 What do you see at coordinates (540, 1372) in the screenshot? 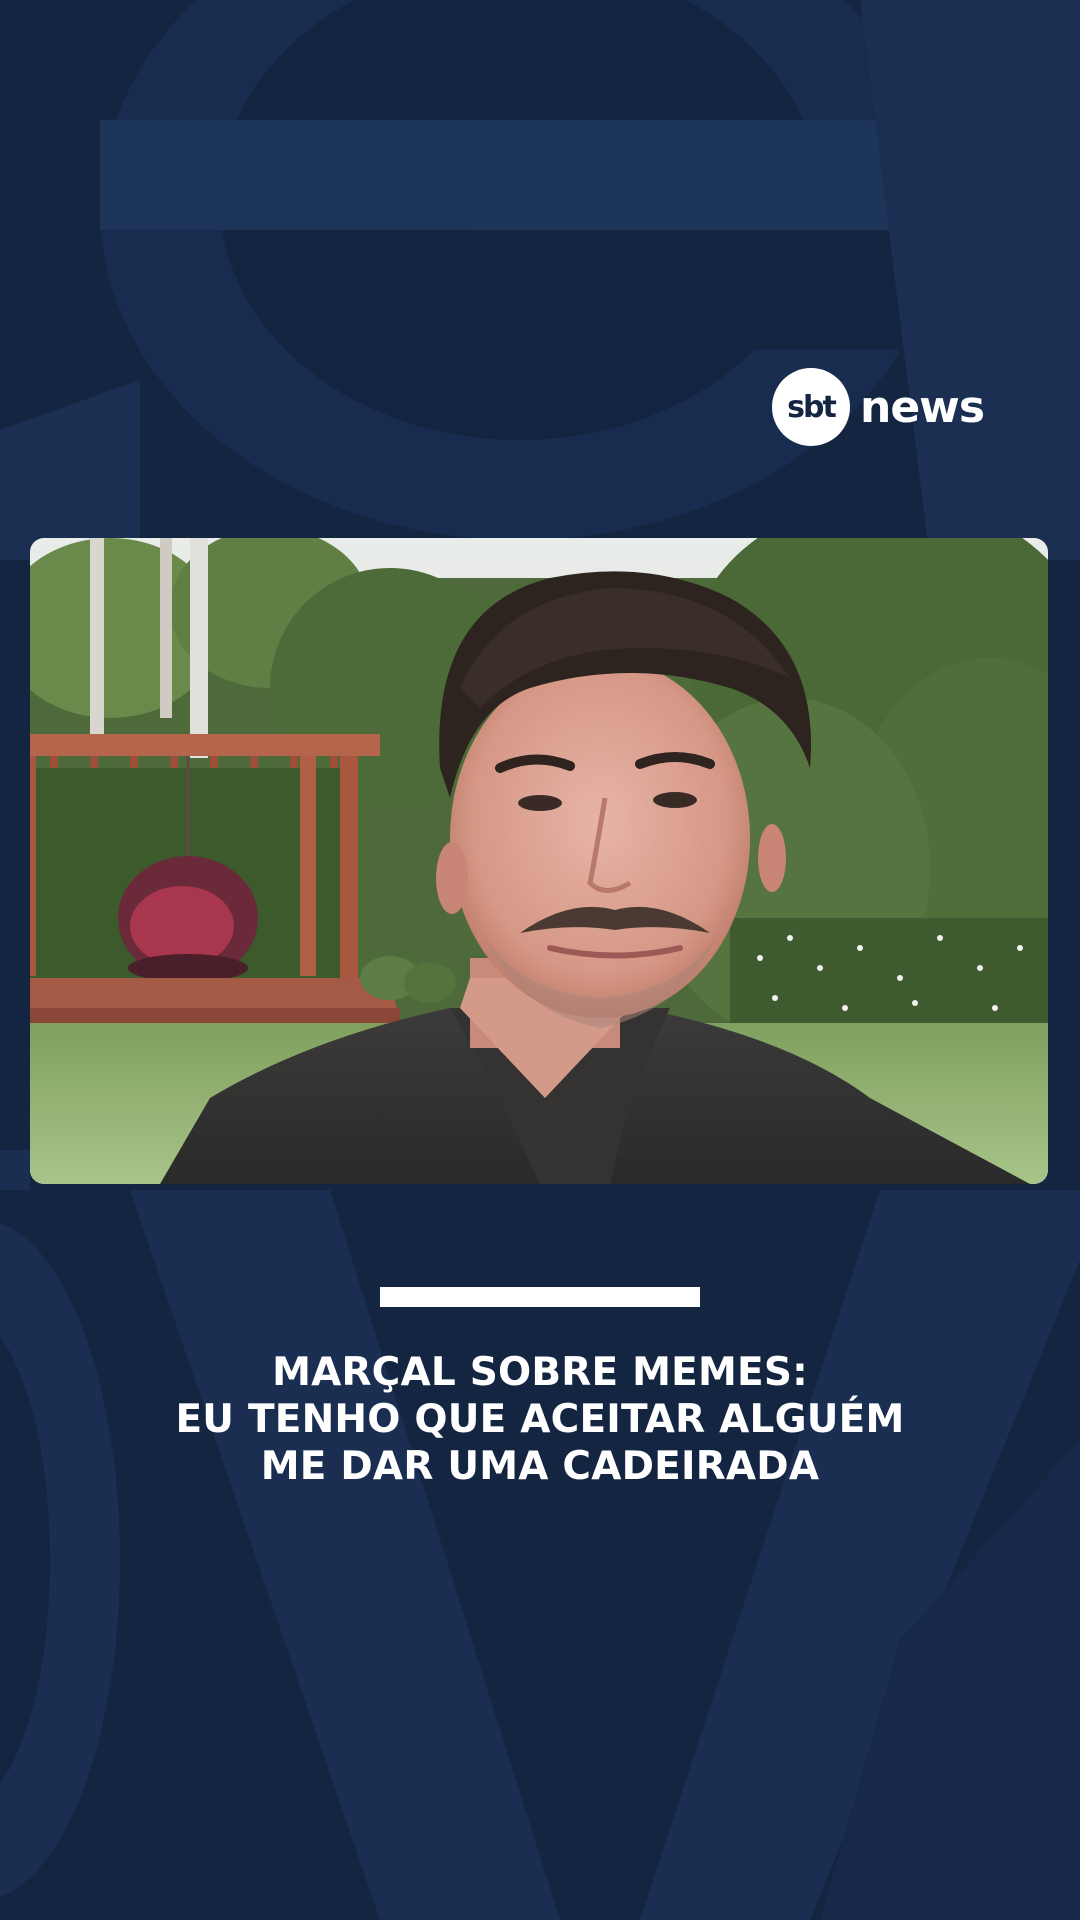
I see `headline-line-1: MARÇAL SOBRE MEMES:` at bounding box center [540, 1372].